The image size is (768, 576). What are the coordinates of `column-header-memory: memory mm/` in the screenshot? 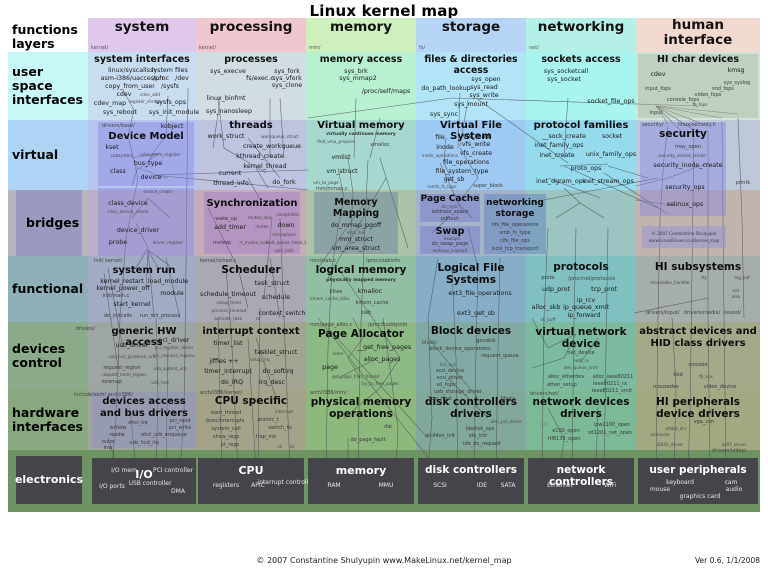 It's located at (361, 35).